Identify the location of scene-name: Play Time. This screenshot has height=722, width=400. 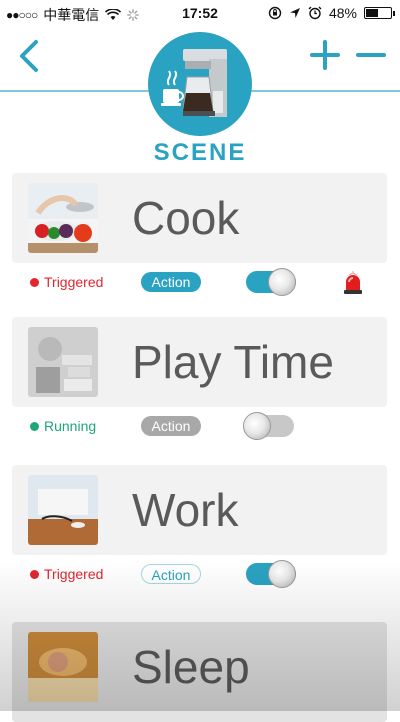
(233, 362).